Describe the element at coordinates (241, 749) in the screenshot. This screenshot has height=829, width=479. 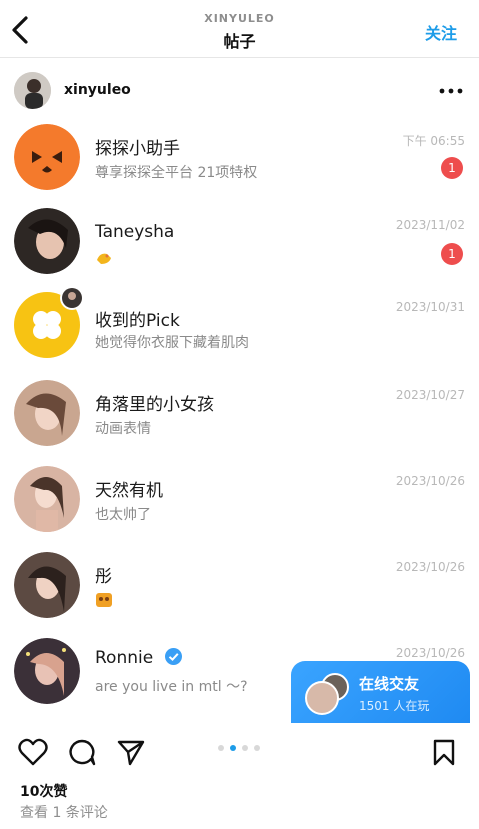
I see `carousel-indicator` at that location.